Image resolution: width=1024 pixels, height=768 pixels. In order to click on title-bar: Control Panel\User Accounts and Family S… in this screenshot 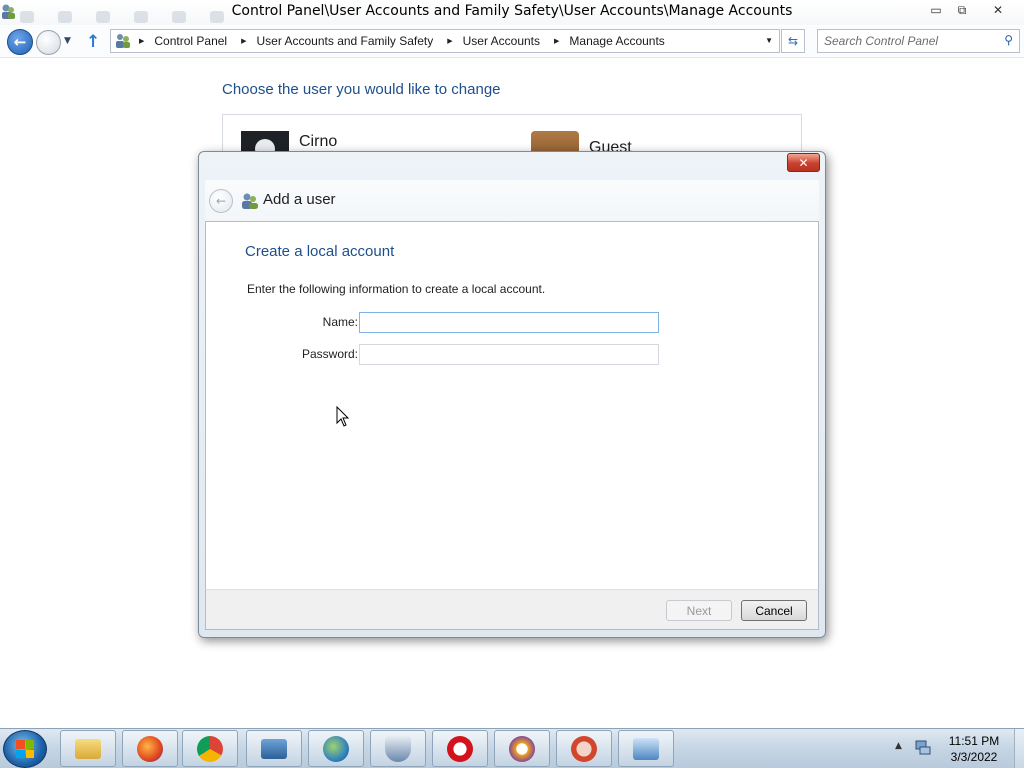, I will do `click(512, 12)`.